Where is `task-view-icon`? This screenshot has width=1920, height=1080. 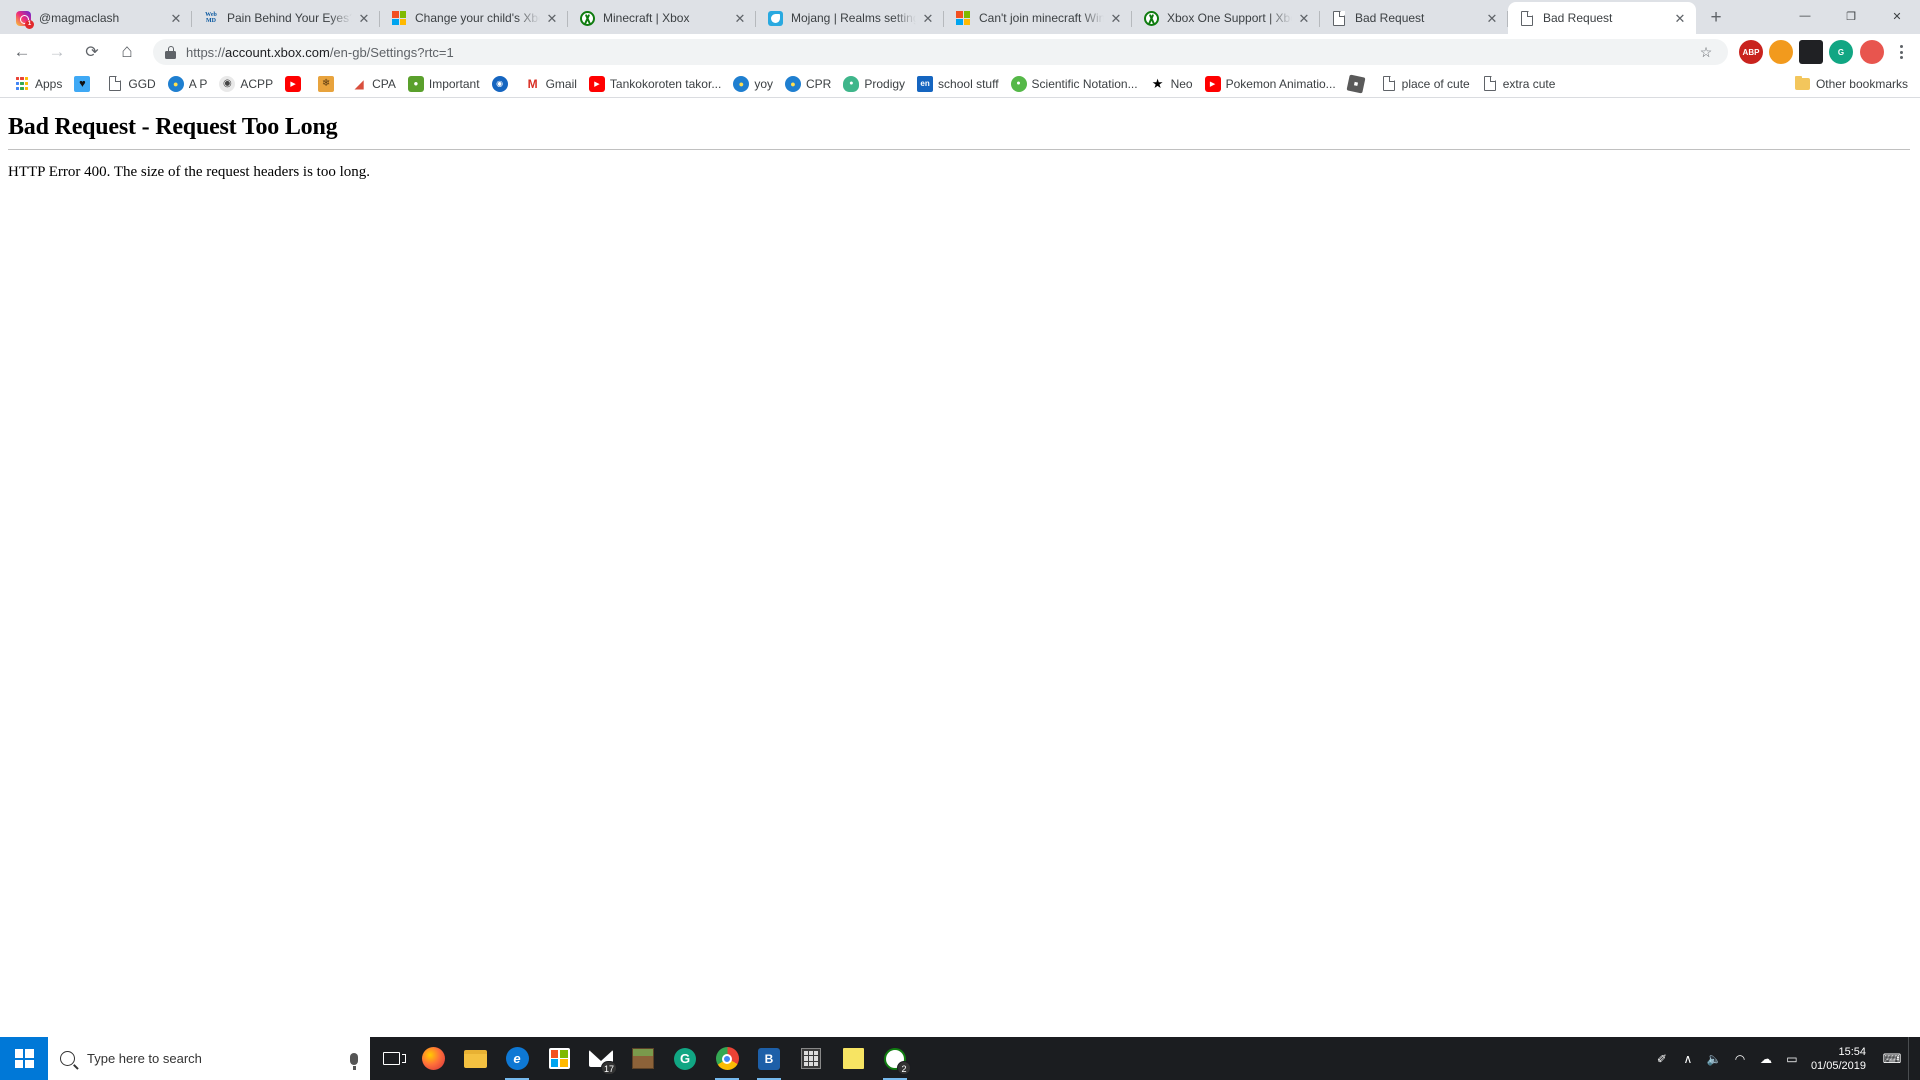 task-view-icon is located at coordinates (391, 1058).